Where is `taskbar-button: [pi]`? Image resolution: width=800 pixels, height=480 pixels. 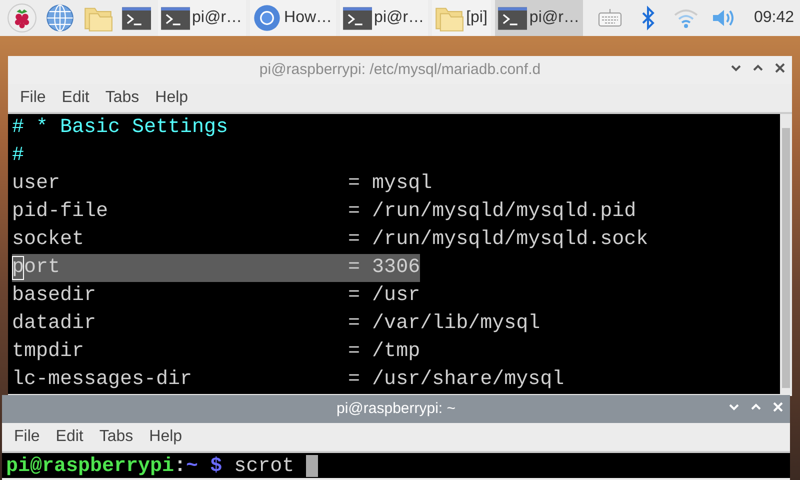 taskbar-button: [pi] is located at coordinates (462, 18).